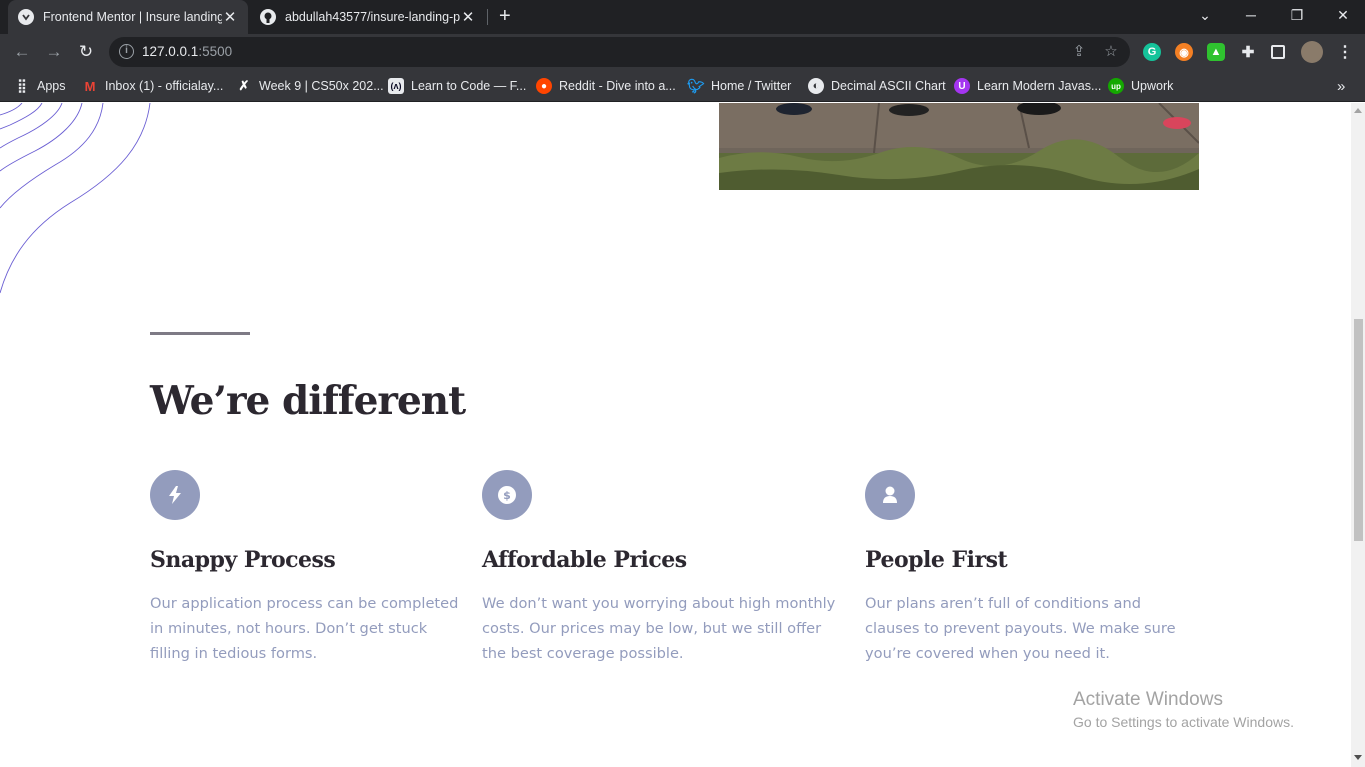 This screenshot has width=1365, height=767. Describe the element at coordinates (1278, 52) in the screenshot. I see `side-panel-icon` at that location.